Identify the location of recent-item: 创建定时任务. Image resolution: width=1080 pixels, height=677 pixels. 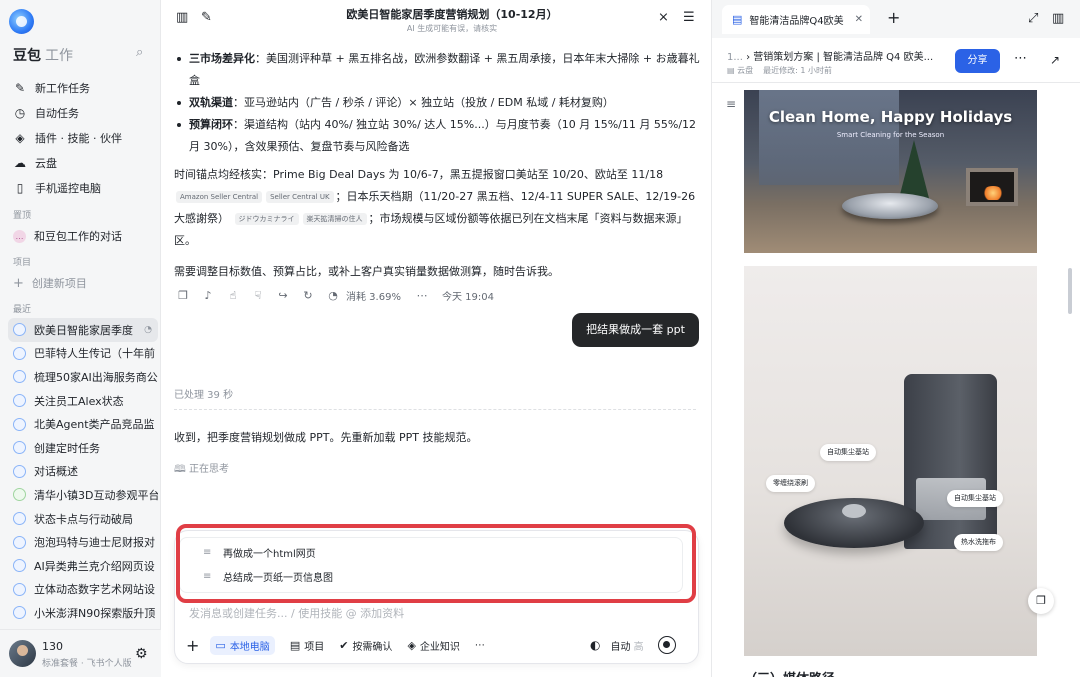
(83, 448).